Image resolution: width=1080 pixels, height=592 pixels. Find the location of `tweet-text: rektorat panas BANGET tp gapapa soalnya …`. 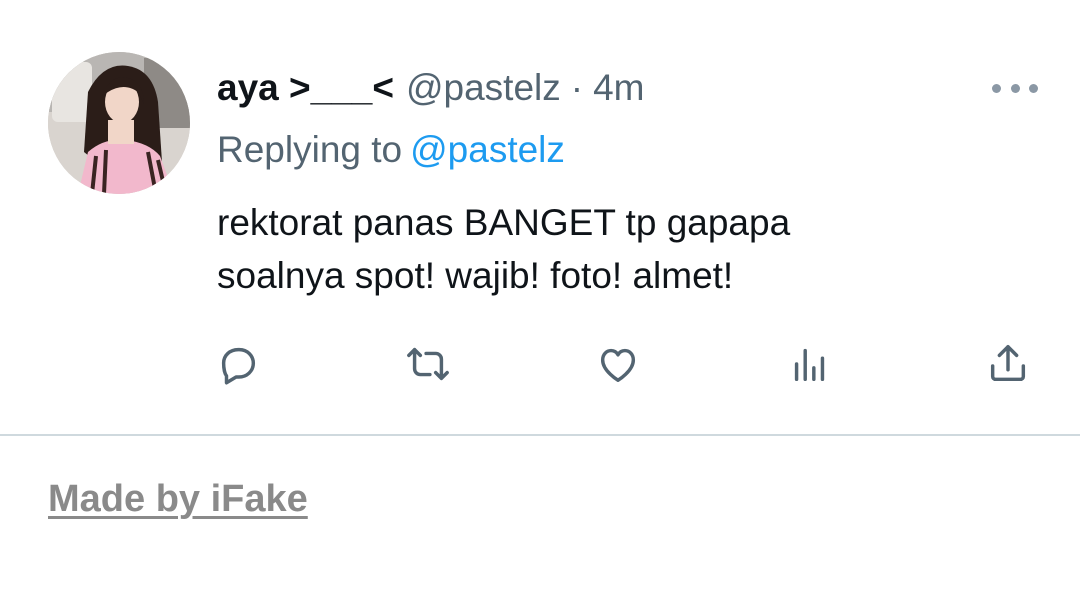

tweet-text: rektorat panas BANGET tp gapapa soalnya … is located at coordinates (627, 249).